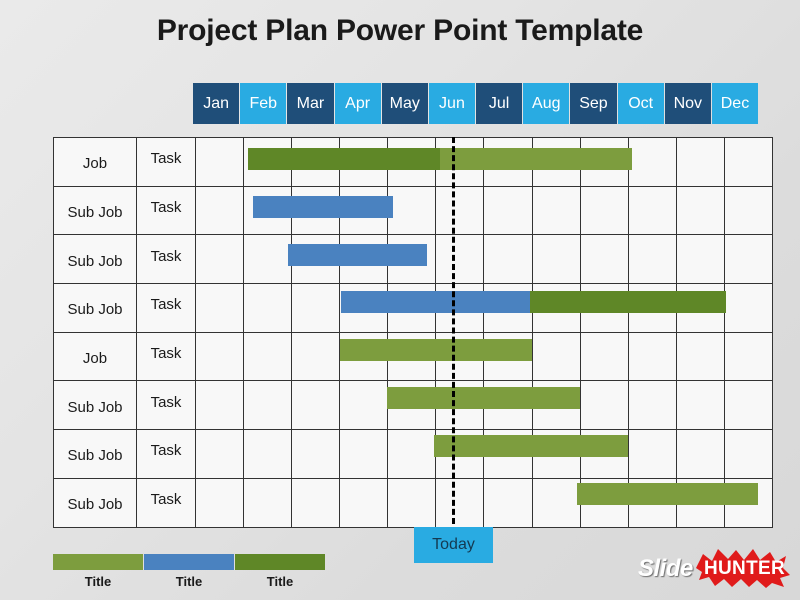 The width and height of the screenshot is (800, 600). Describe the element at coordinates (310, 103) in the screenshot. I see `month-header-mar: Mar` at that location.